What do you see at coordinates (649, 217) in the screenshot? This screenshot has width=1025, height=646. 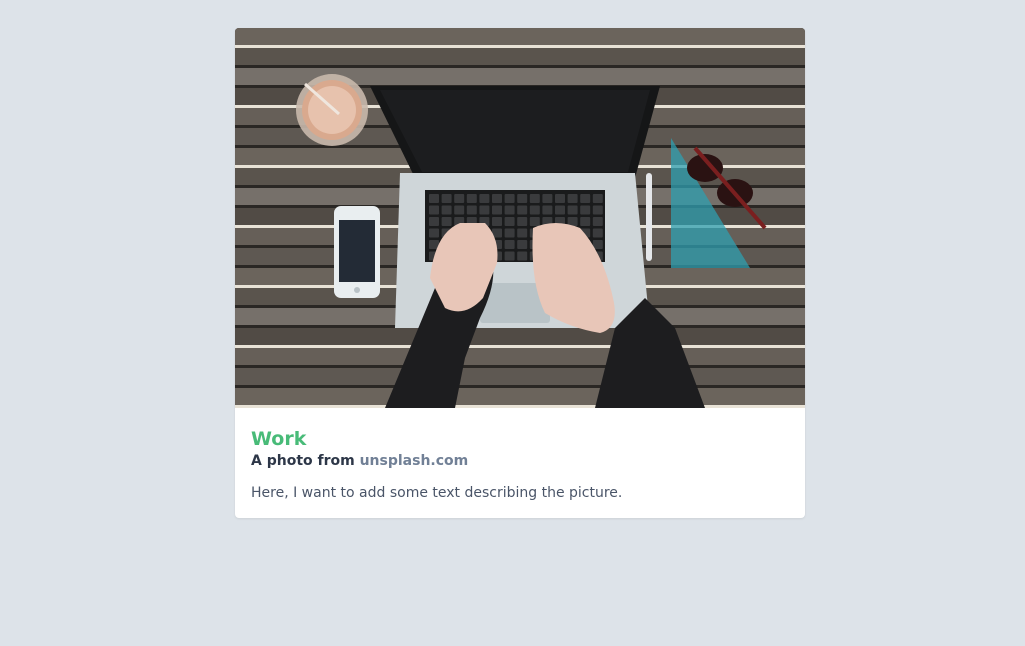 I see `pen` at bounding box center [649, 217].